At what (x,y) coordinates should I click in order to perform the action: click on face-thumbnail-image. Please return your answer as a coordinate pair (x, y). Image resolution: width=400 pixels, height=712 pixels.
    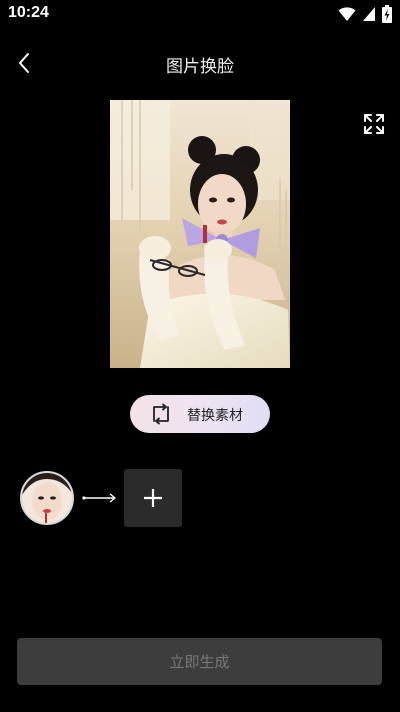
    Looking at the image, I should click on (47, 498).